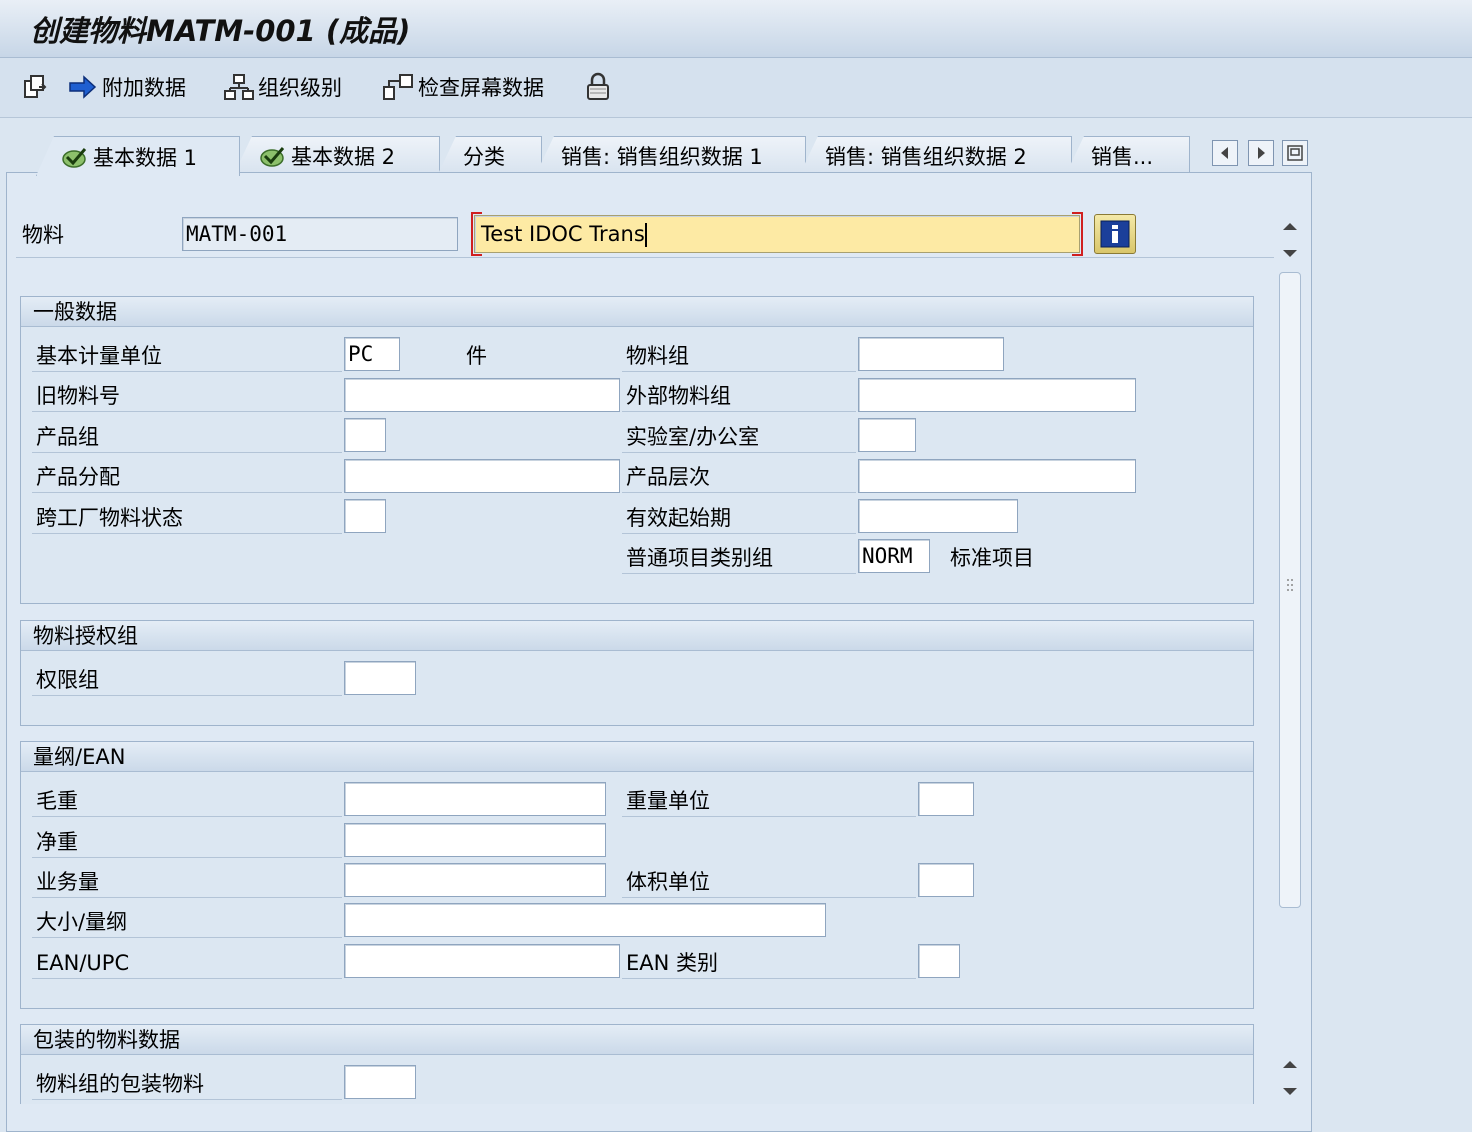  I want to click on ean-upc-label: EAN/UPC, so click(187, 963).